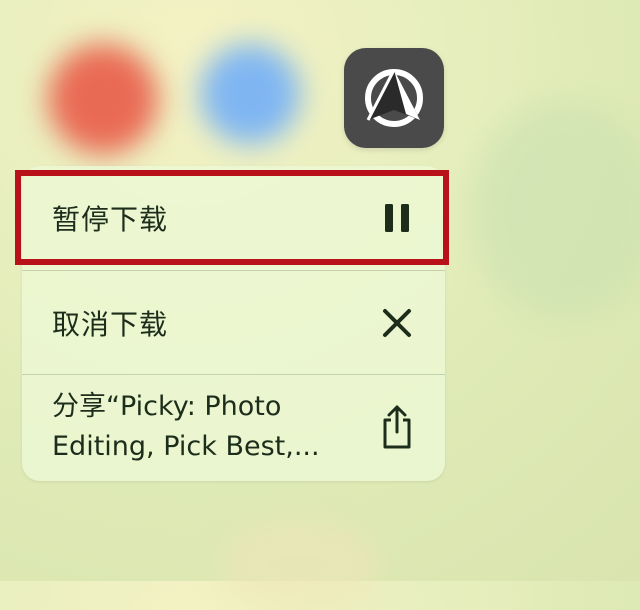 The height and width of the screenshot is (610, 640). Describe the element at coordinates (555, 210) in the screenshot. I see `blurred-background` at that location.